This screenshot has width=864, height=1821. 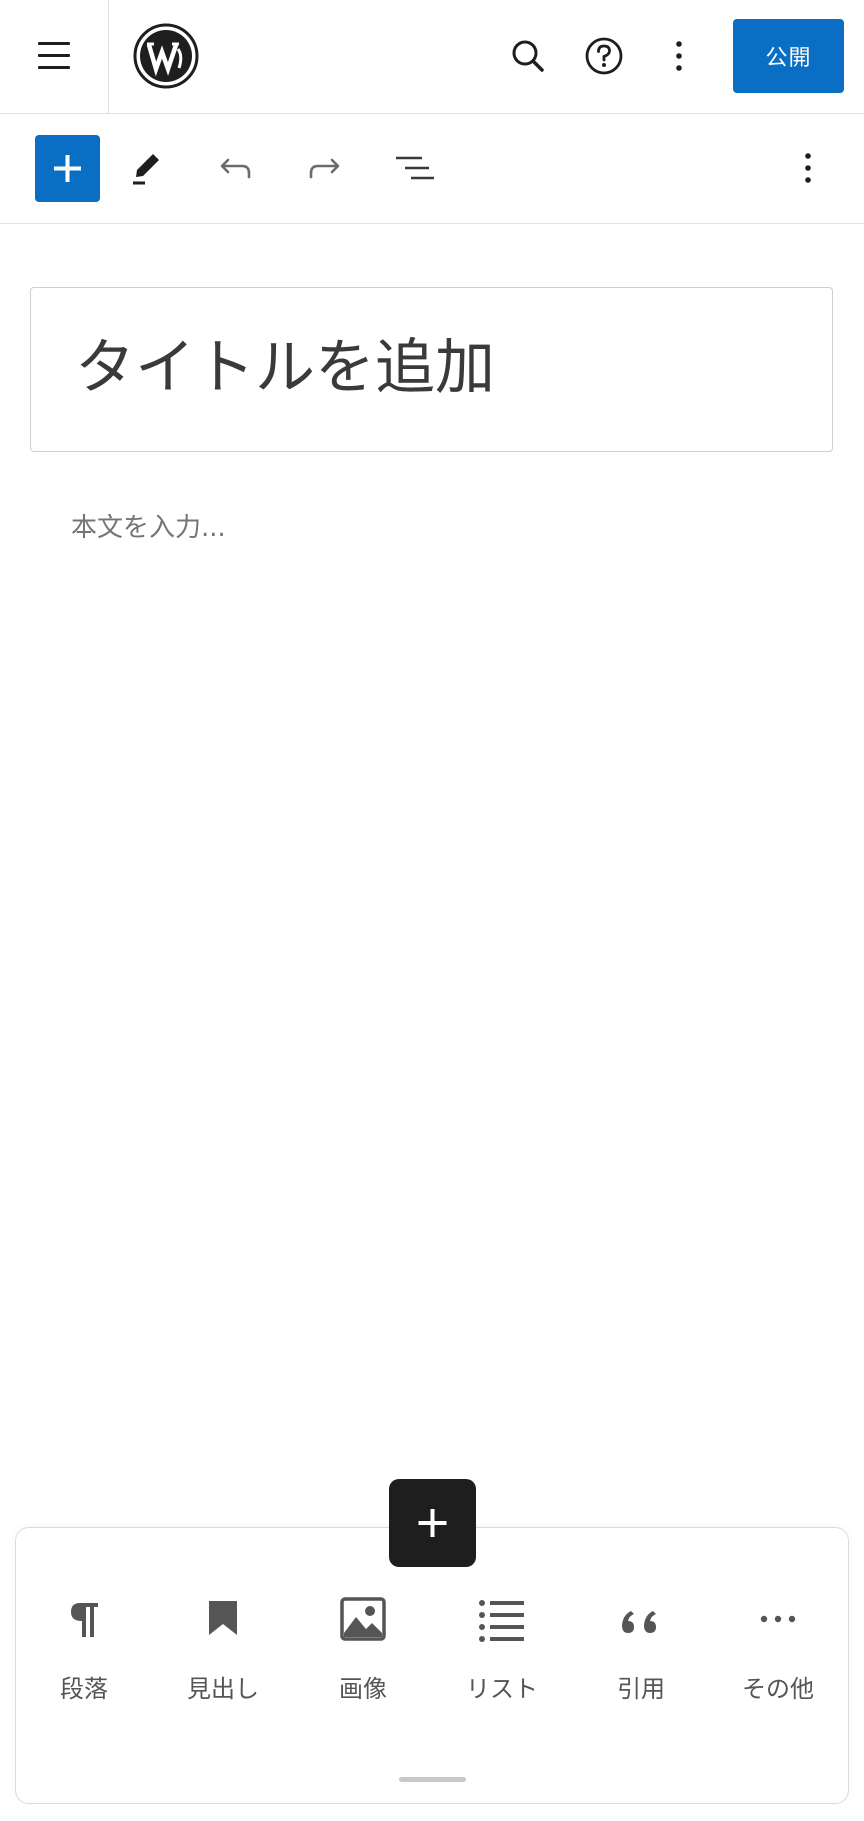 I want to click on paragraph-icon, so click(x=84, y=1620).